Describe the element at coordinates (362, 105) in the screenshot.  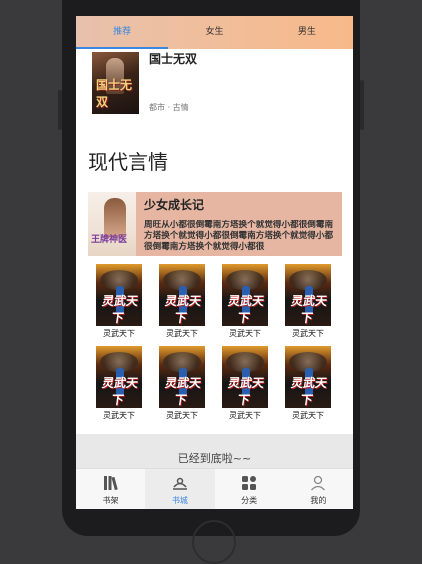
I see `phone-power-button` at that location.